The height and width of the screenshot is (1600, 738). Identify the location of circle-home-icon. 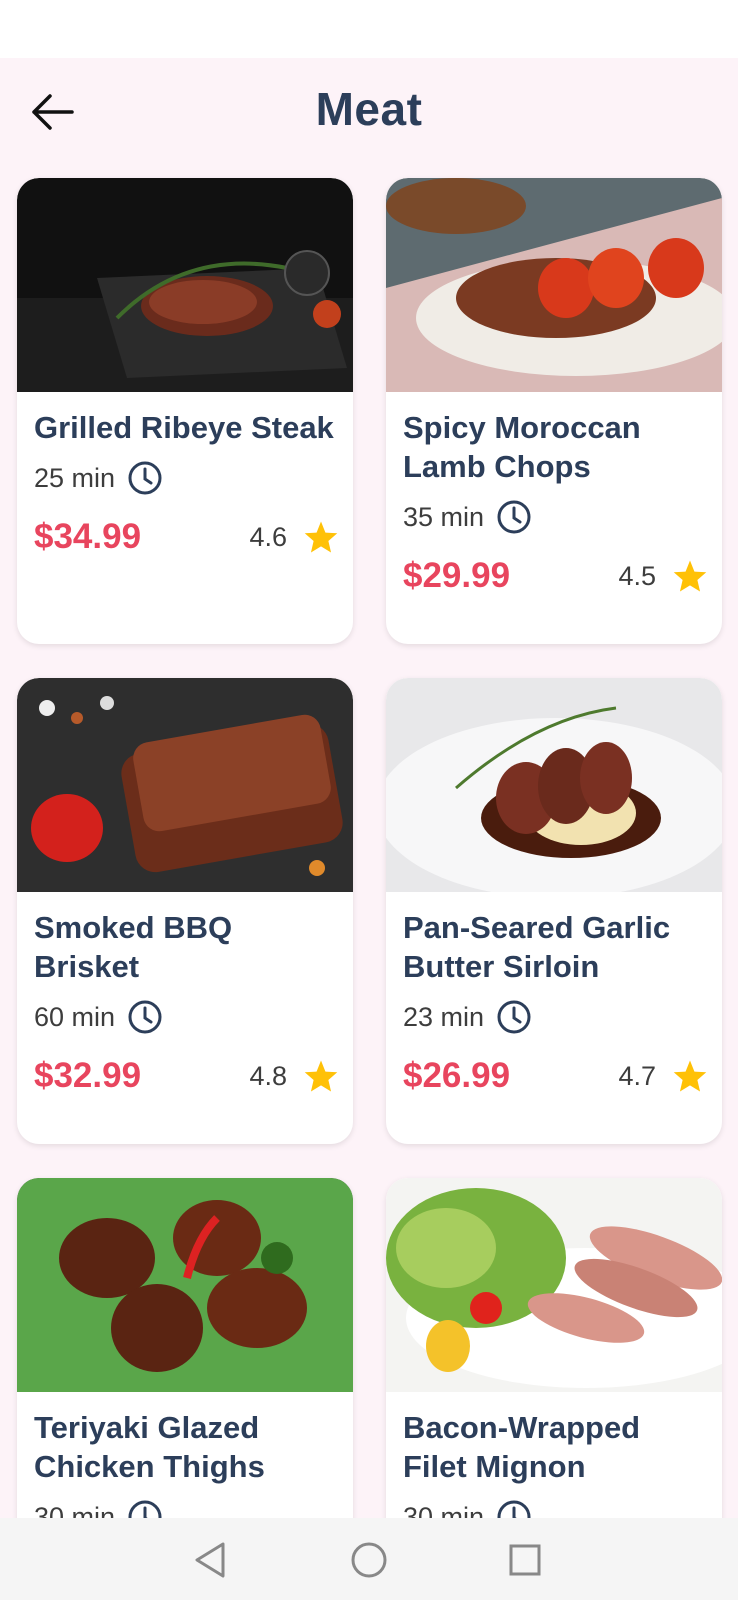
(369, 1560).